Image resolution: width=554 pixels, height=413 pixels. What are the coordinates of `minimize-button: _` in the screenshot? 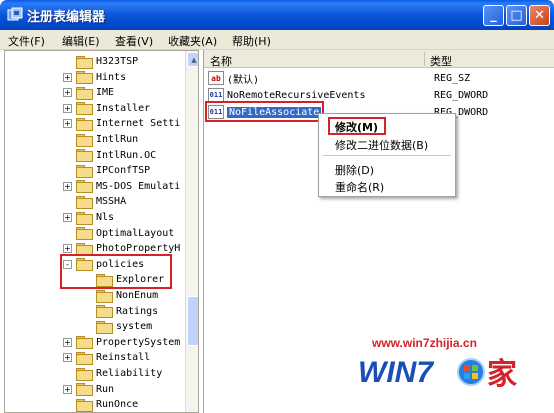 It's located at (493, 15).